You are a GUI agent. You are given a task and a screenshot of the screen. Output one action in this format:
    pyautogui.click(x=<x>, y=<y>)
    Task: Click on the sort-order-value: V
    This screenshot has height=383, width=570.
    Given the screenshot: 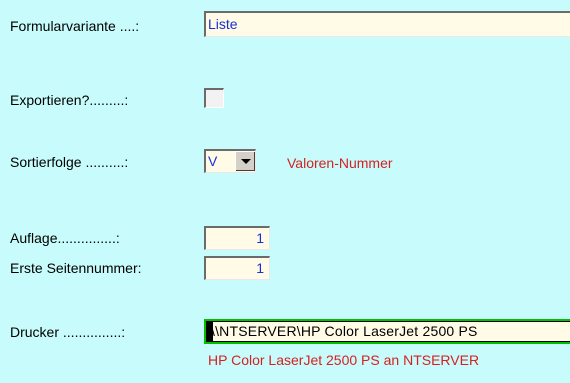 What is the action you would take?
    pyautogui.click(x=213, y=161)
    